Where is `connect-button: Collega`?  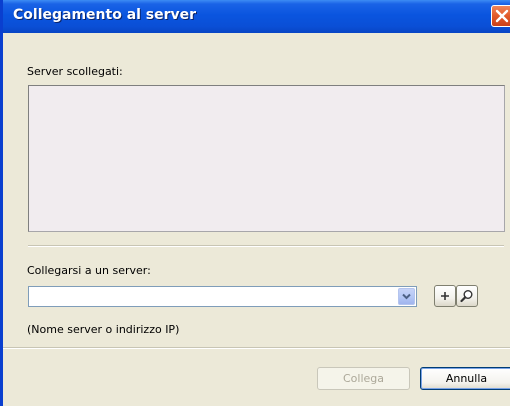 connect-button: Collega is located at coordinates (363, 378).